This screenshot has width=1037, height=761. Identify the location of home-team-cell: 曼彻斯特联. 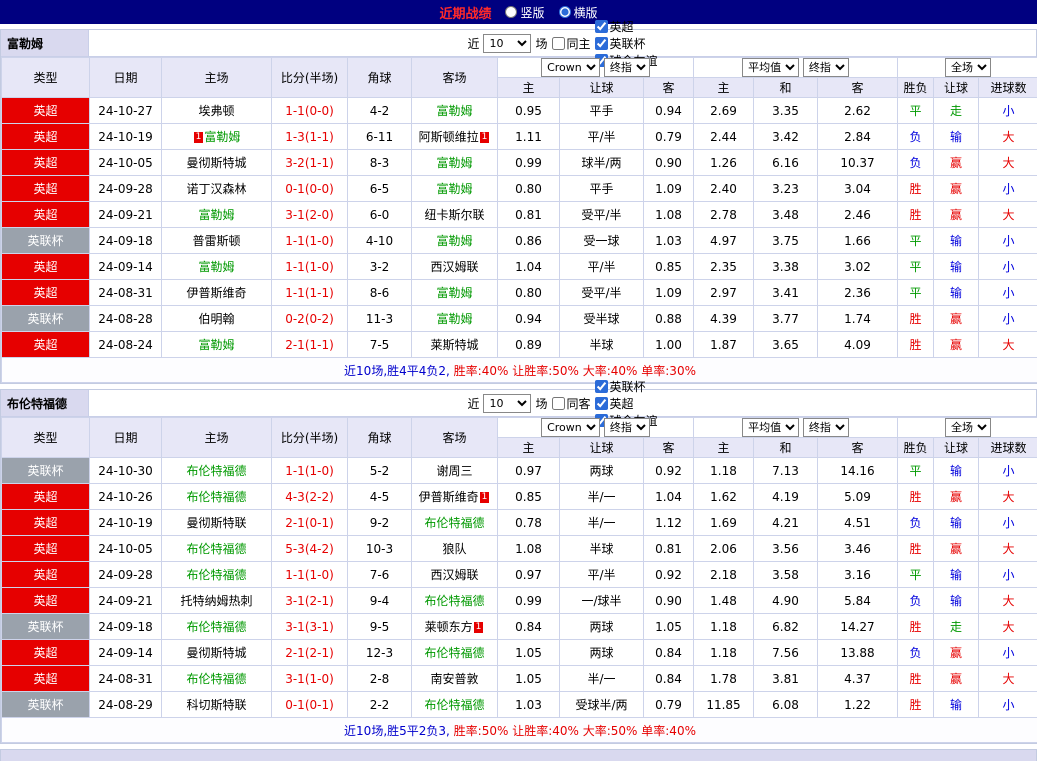
(217, 523).